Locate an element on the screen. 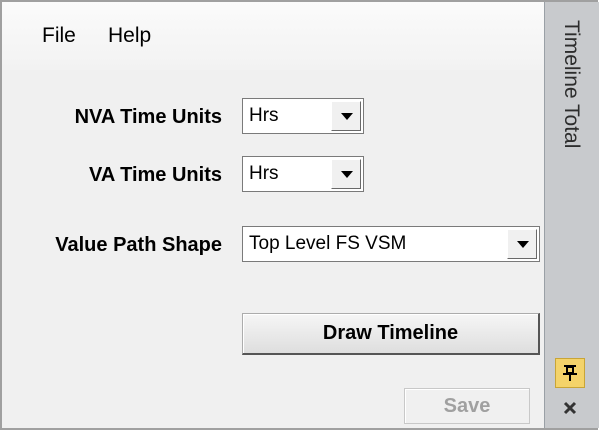 The width and height of the screenshot is (600, 430). nva-time-units-value: Hrs is located at coordinates (264, 115).